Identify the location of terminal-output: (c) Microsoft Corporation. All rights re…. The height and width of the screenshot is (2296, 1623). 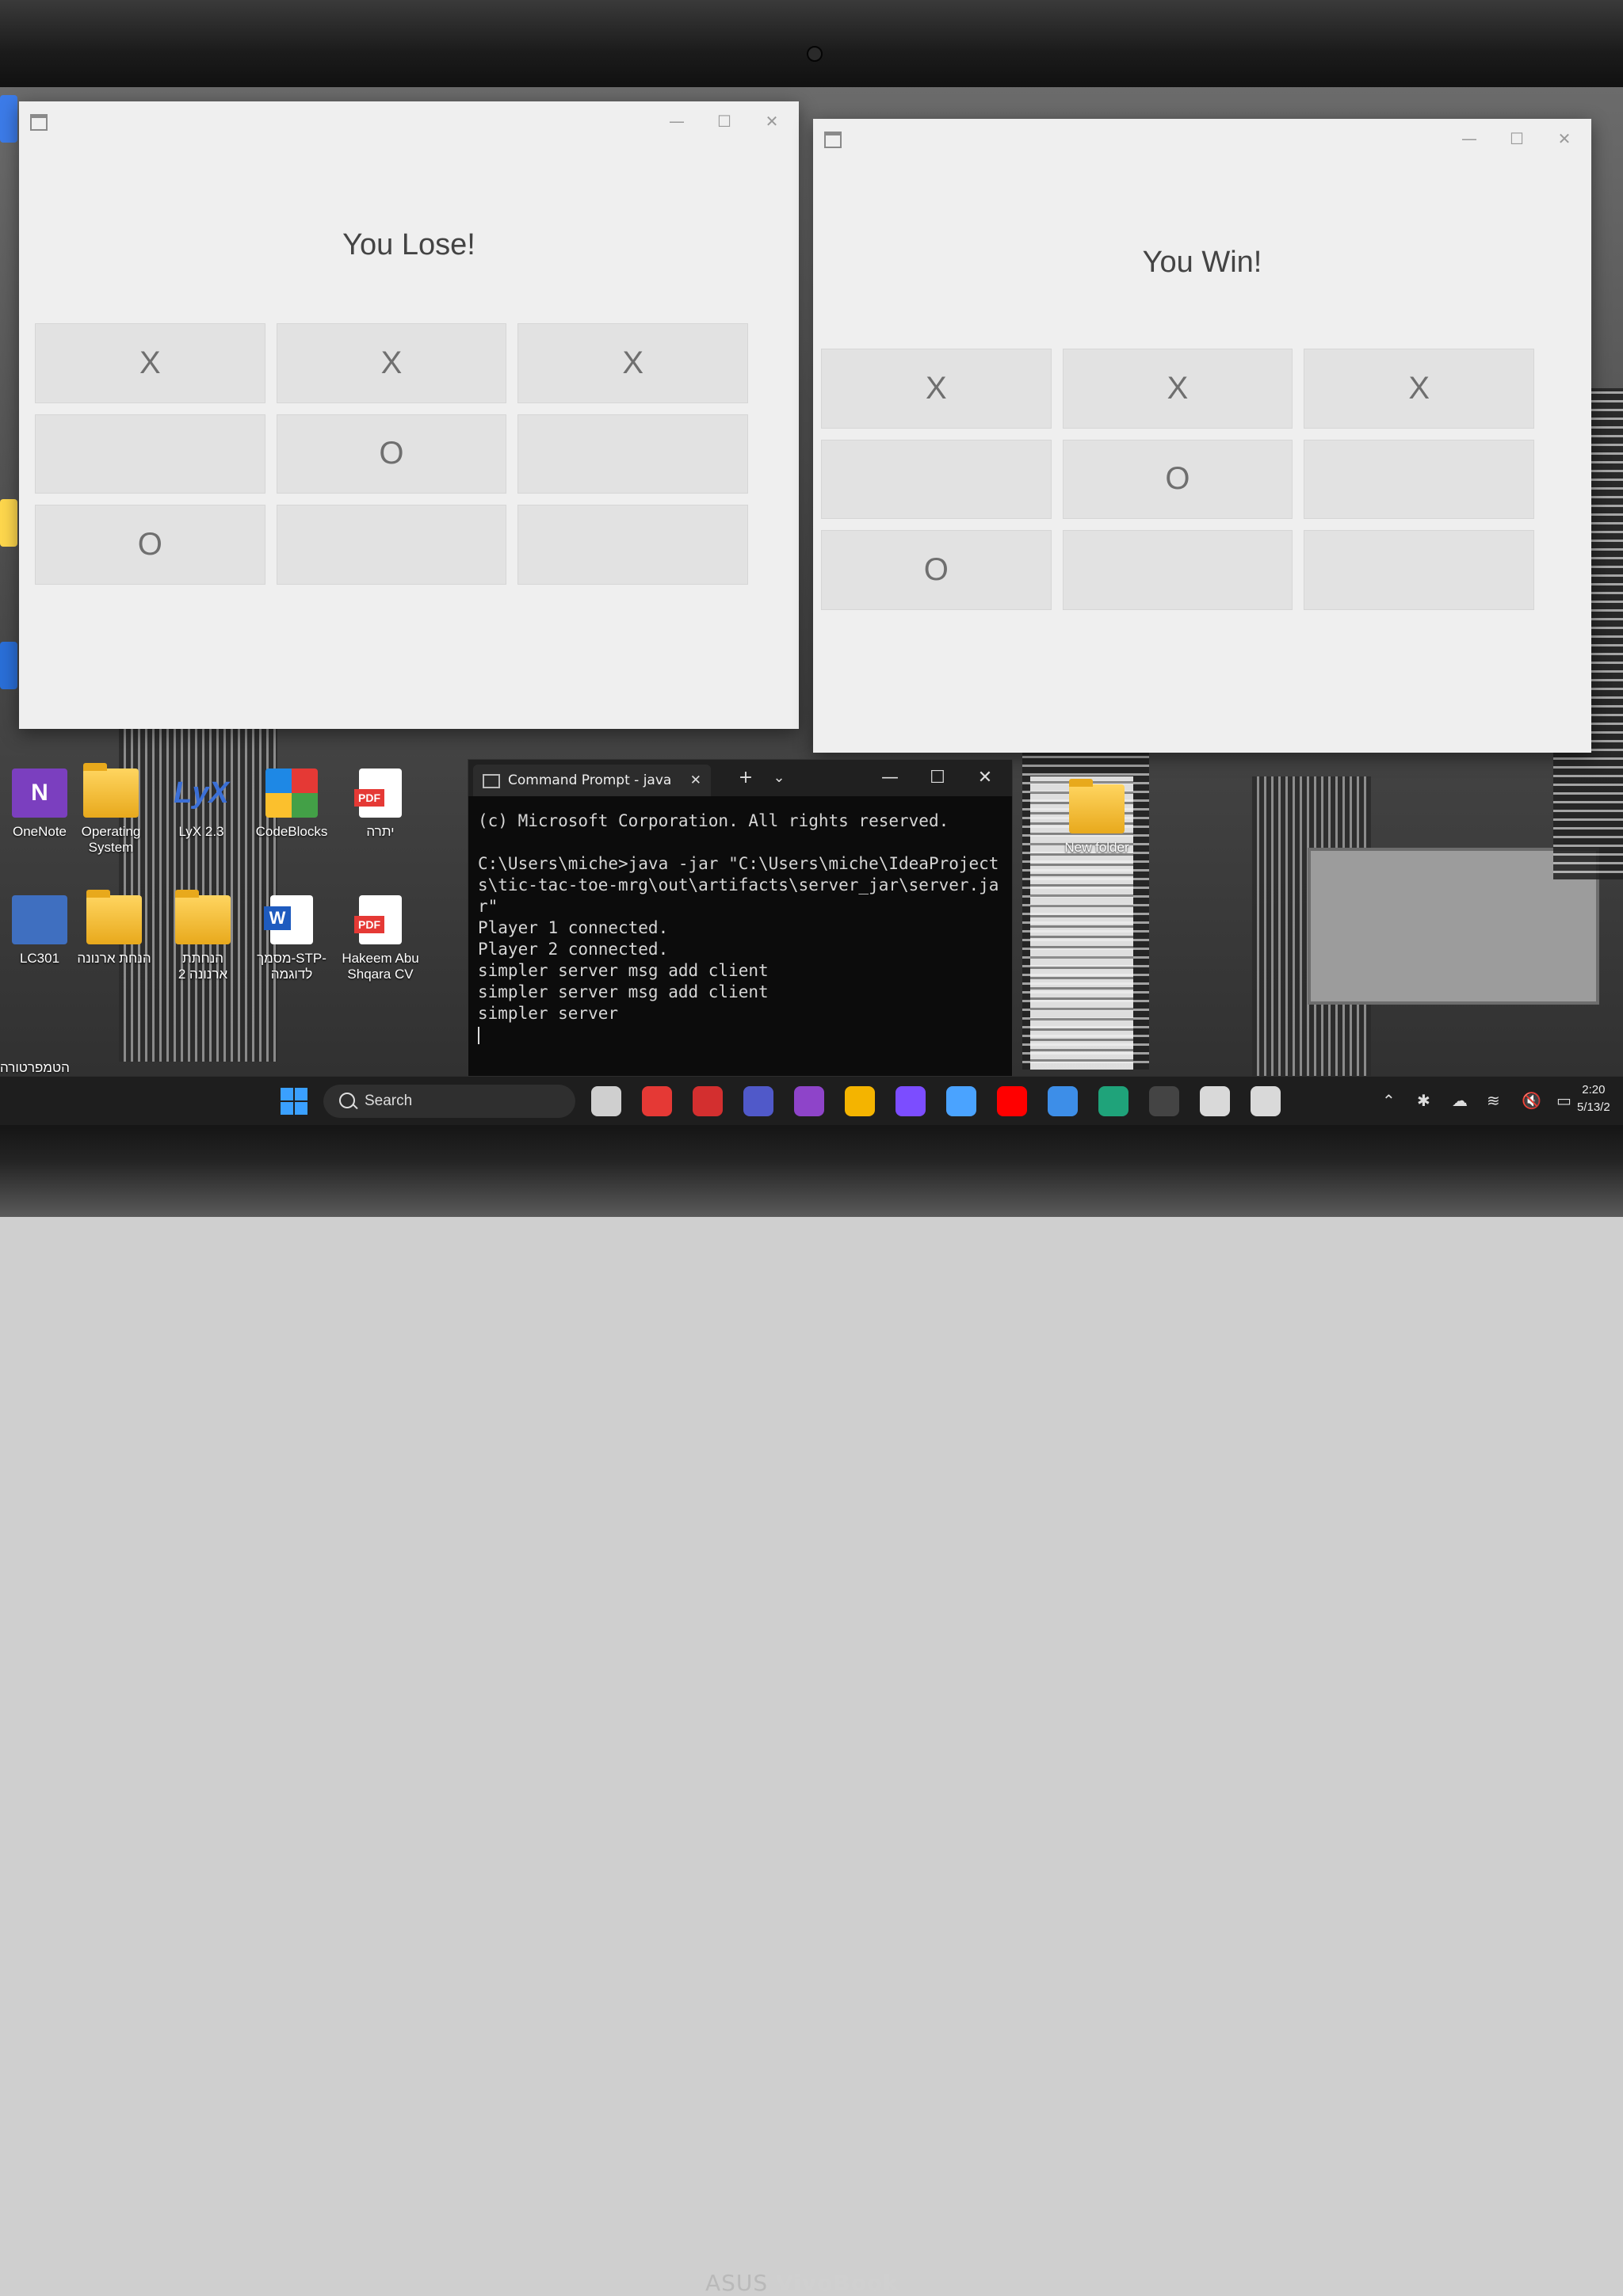
(741, 928).